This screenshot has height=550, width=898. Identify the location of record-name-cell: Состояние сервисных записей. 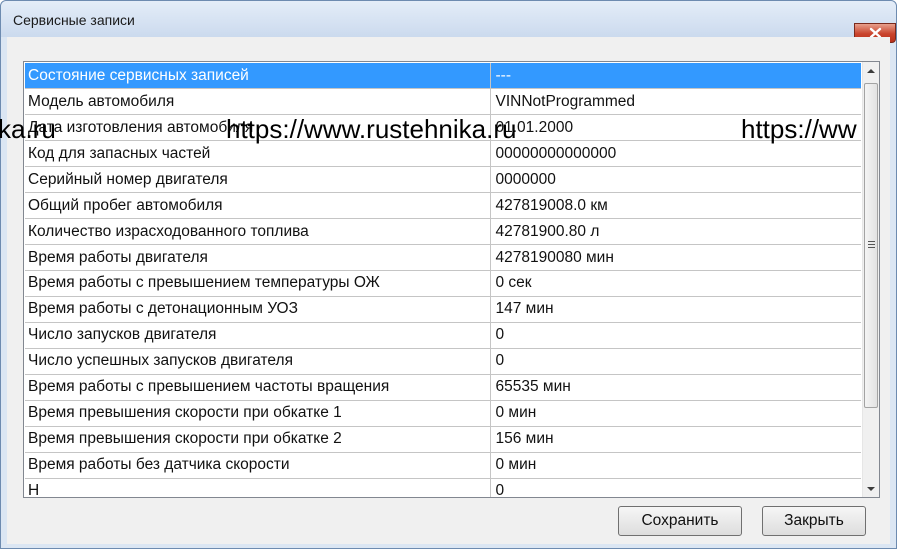
(258, 76).